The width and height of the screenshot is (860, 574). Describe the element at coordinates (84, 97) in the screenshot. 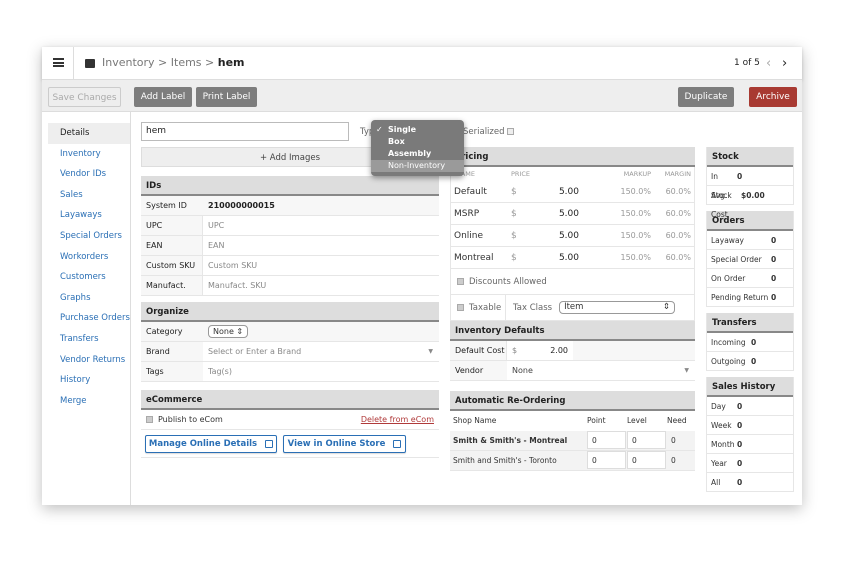

I see `save-changes-button: Save Changes` at that location.